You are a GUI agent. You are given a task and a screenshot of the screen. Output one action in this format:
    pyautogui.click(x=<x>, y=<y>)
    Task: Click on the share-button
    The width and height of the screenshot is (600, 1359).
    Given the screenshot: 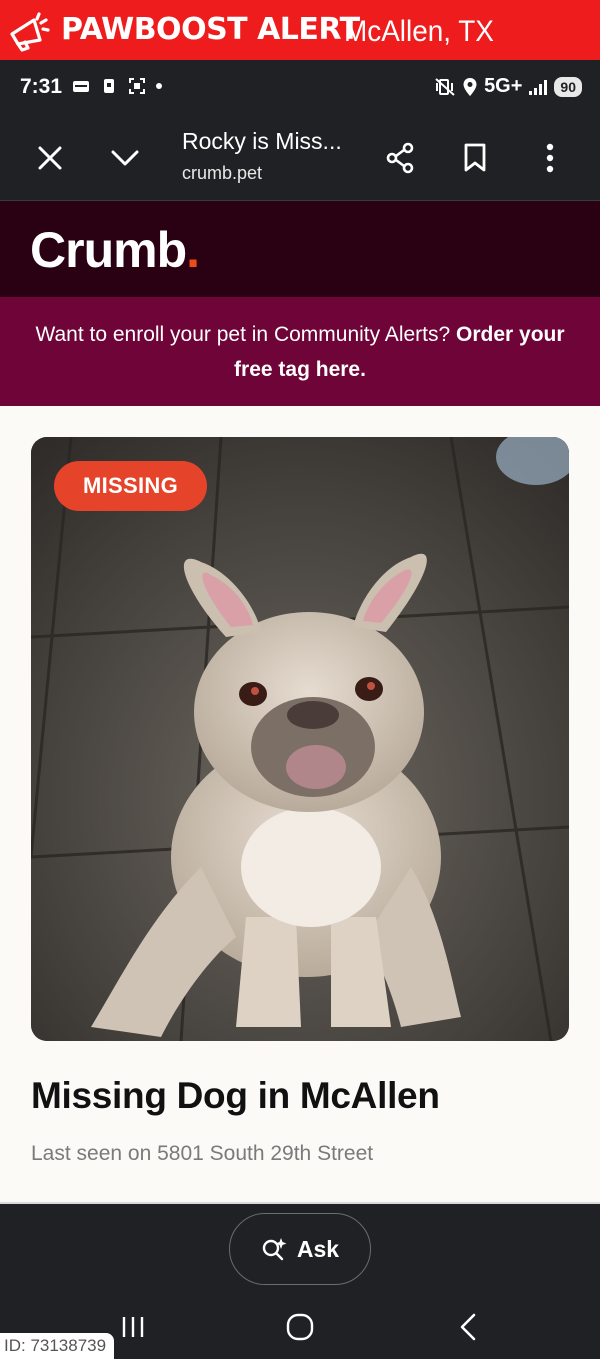 What is the action you would take?
    pyautogui.click(x=400, y=158)
    